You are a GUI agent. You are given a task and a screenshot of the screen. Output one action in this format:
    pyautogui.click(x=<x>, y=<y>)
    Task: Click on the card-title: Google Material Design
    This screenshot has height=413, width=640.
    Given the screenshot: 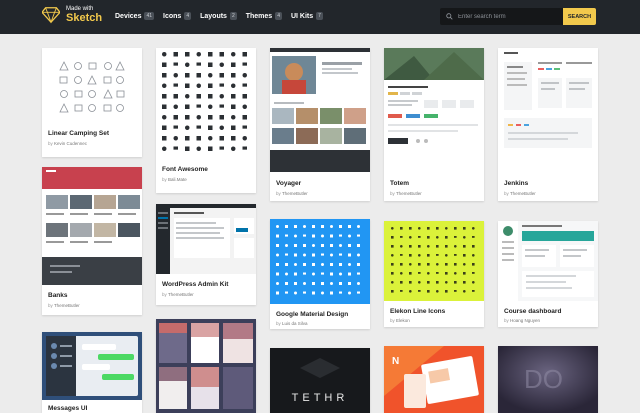 What is the action you would take?
    pyautogui.click(x=312, y=314)
    